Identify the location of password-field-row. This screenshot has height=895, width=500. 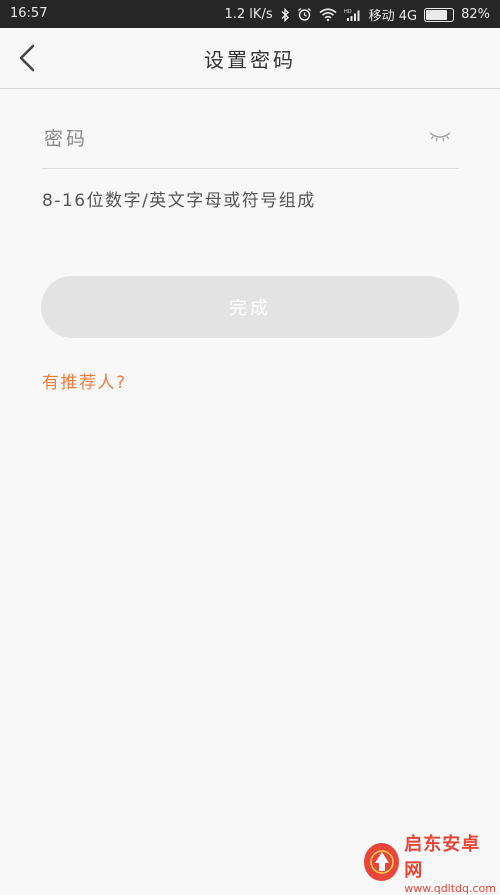
(250, 140).